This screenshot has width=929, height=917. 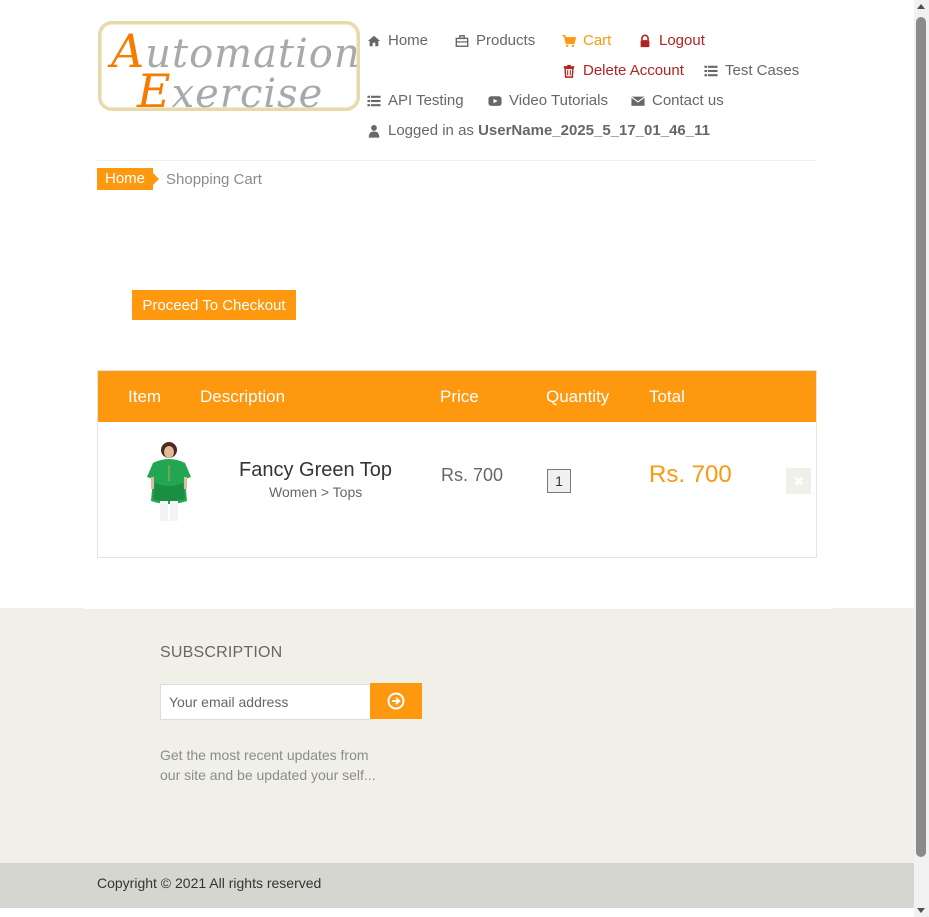 I want to click on proceed-to-checkout-button: Proceed To Checkout, so click(x=214, y=305).